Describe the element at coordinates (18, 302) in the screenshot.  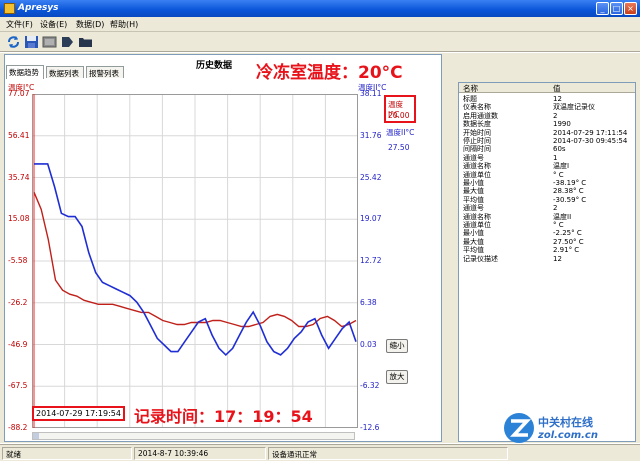
I see `left-tick-label: -26.2` at that location.